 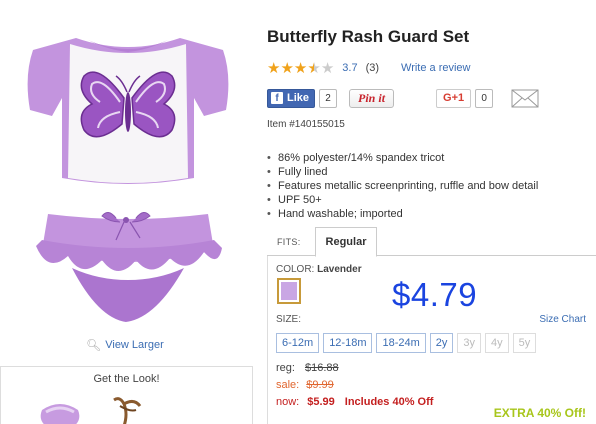 I want to click on get-look-thumbnail-sandals, so click(x=126, y=410).